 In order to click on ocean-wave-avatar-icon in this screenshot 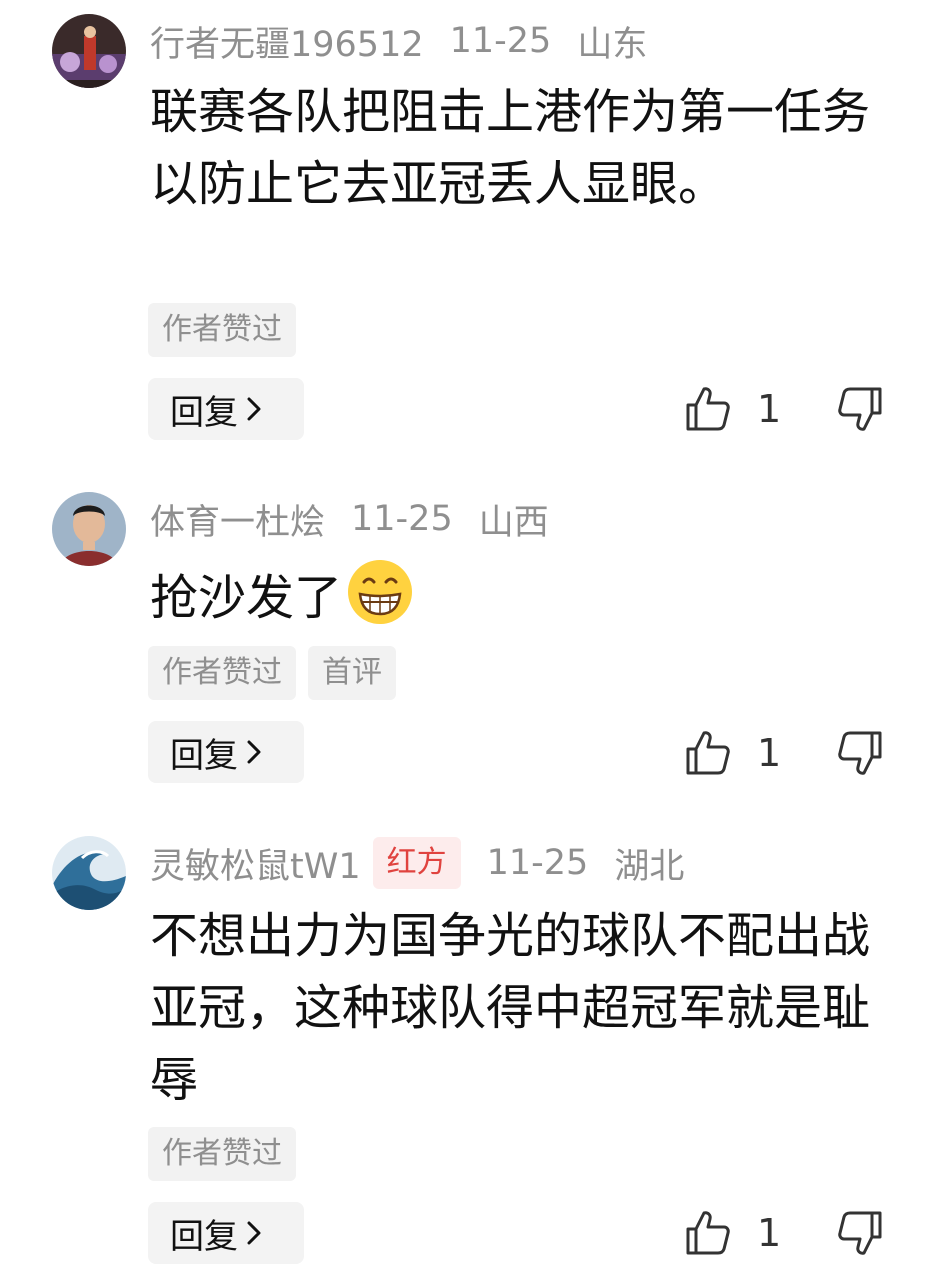, I will do `click(89, 873)`.